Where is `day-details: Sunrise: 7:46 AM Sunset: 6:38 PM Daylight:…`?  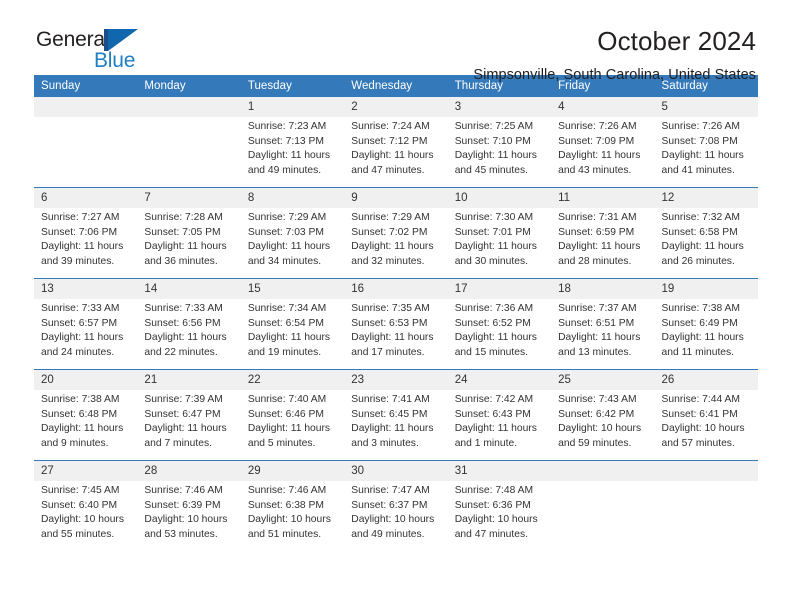
day-details: Sunrise: 7:46 AM Sunset: 6:38 PM Daylight:… is located at coordinates (292, 511).